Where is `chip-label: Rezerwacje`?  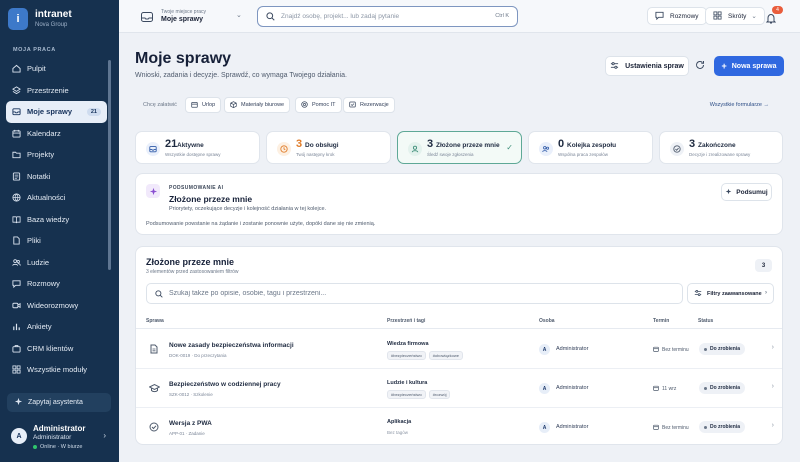
chip-label: Rezerwacje is located at coordinates (374, 105).